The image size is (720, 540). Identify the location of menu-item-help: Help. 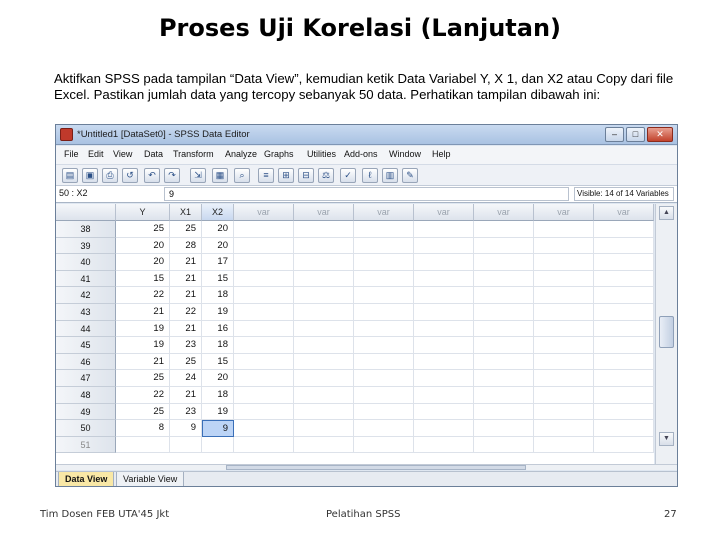
(441, 154).